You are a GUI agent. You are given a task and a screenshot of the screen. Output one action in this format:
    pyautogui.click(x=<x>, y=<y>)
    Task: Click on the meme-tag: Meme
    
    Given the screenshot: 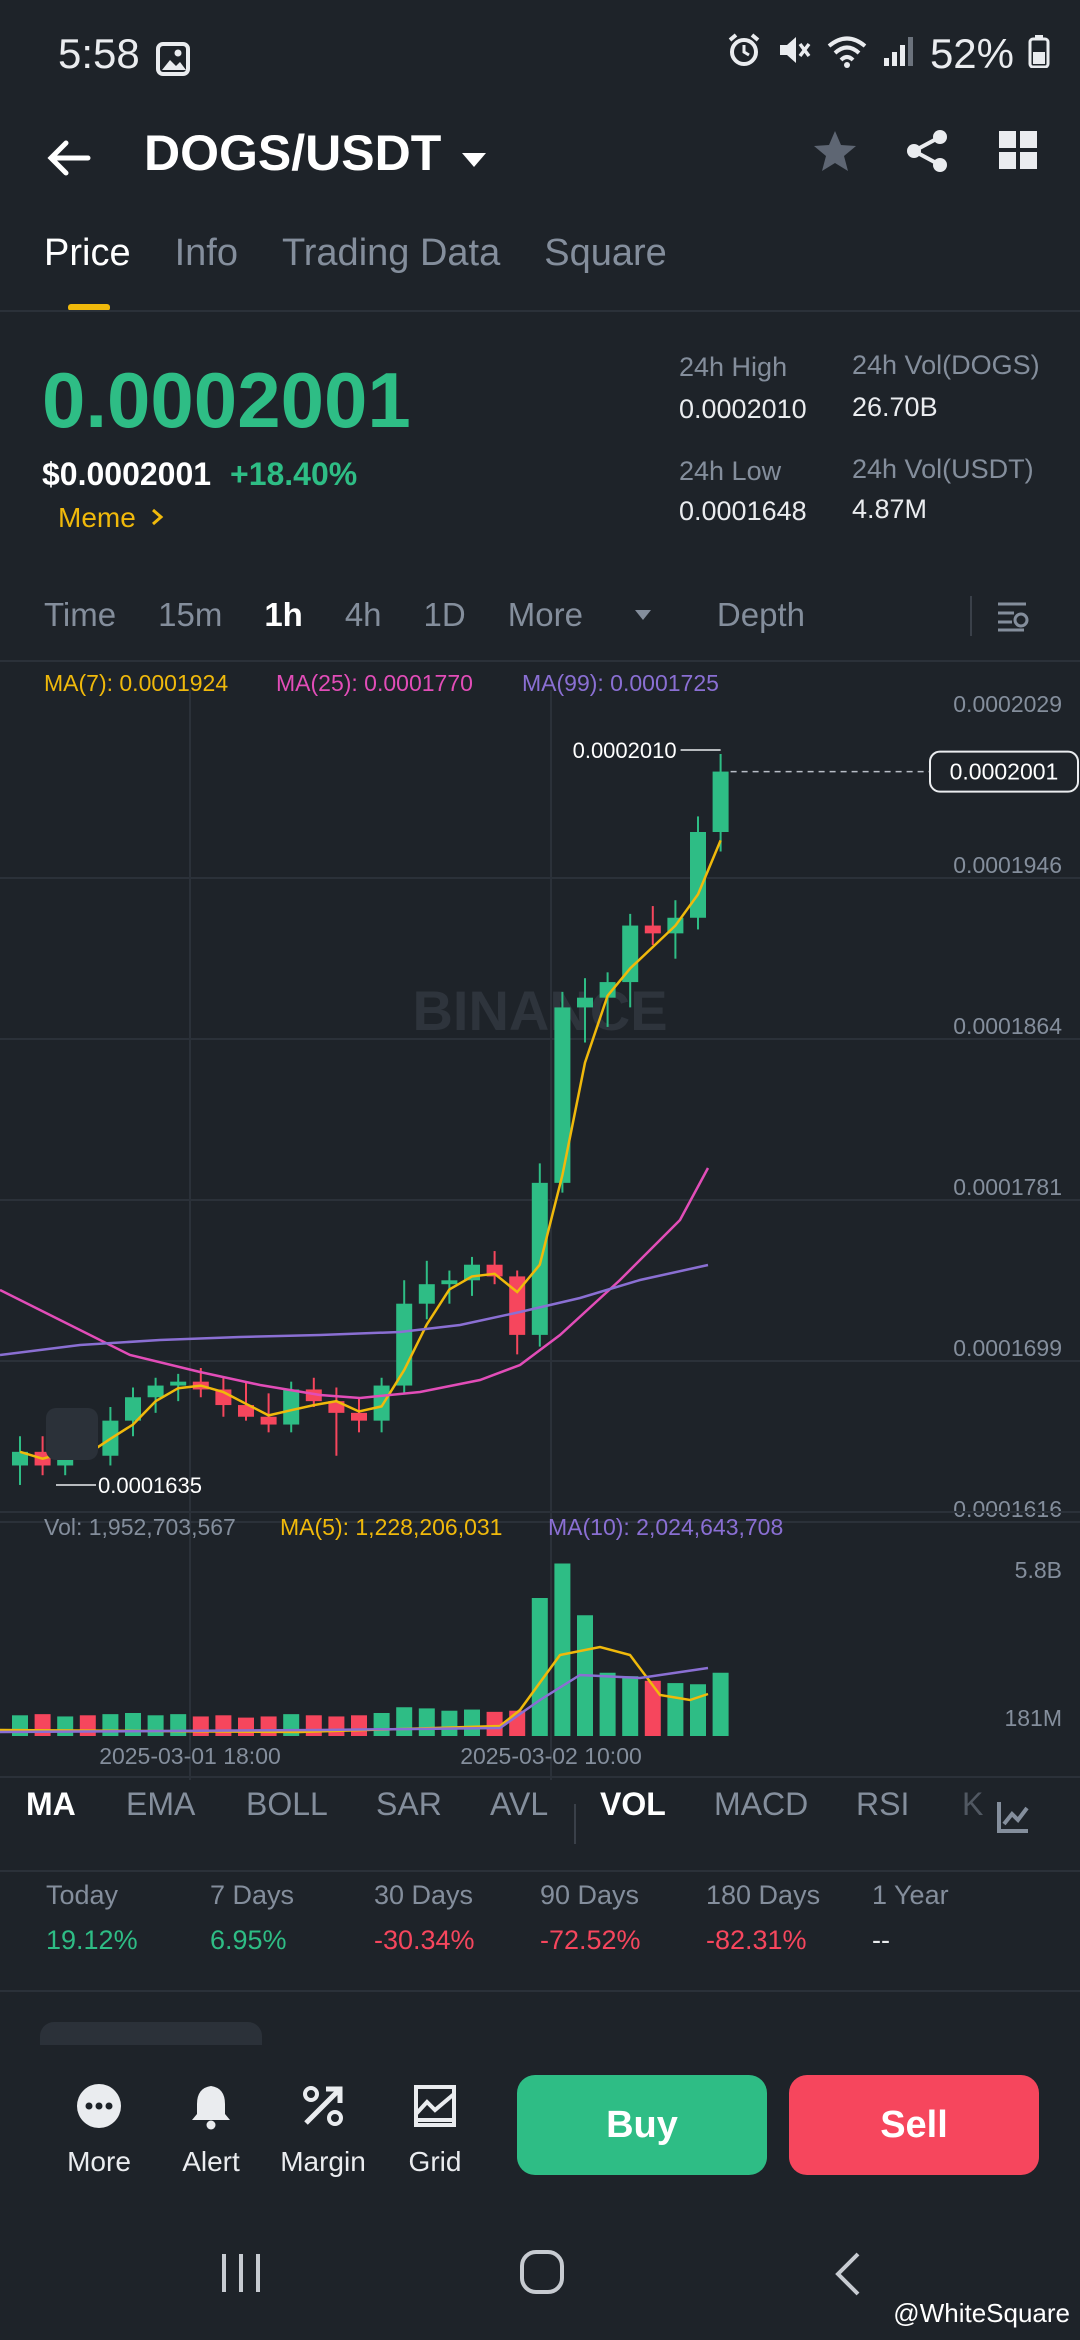 What is the action you would take?
    pyautogui.click(x=111, y=518)
    